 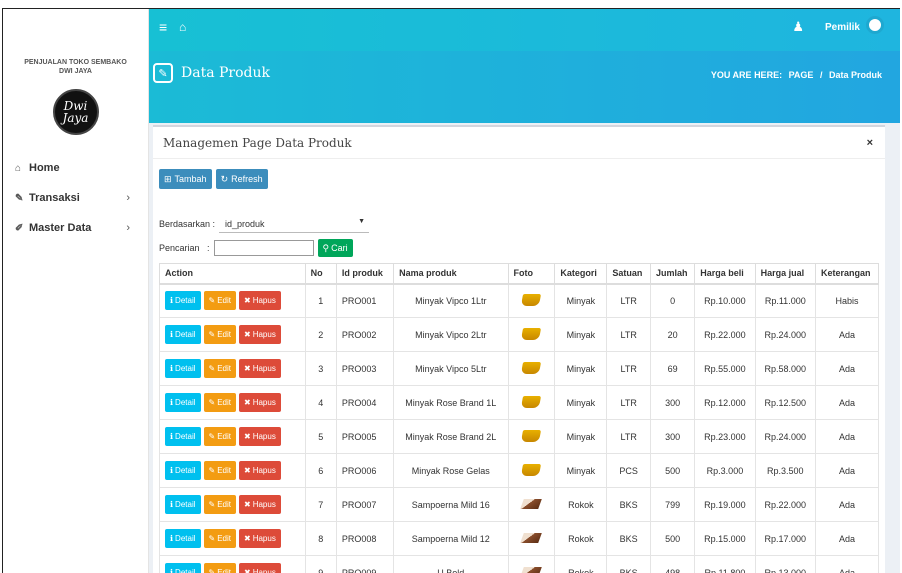 I want to click on cell-nama-produk: Minyak Rose Brand 1L, so click(x=451, y=402).